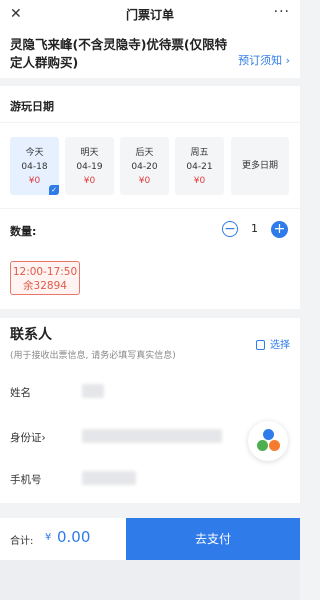 The image size is (320, 600). What do you see at coordinates (254, 228) in the screenshot?
I see `quantity-value: 1` at bounding box center [254, 228].